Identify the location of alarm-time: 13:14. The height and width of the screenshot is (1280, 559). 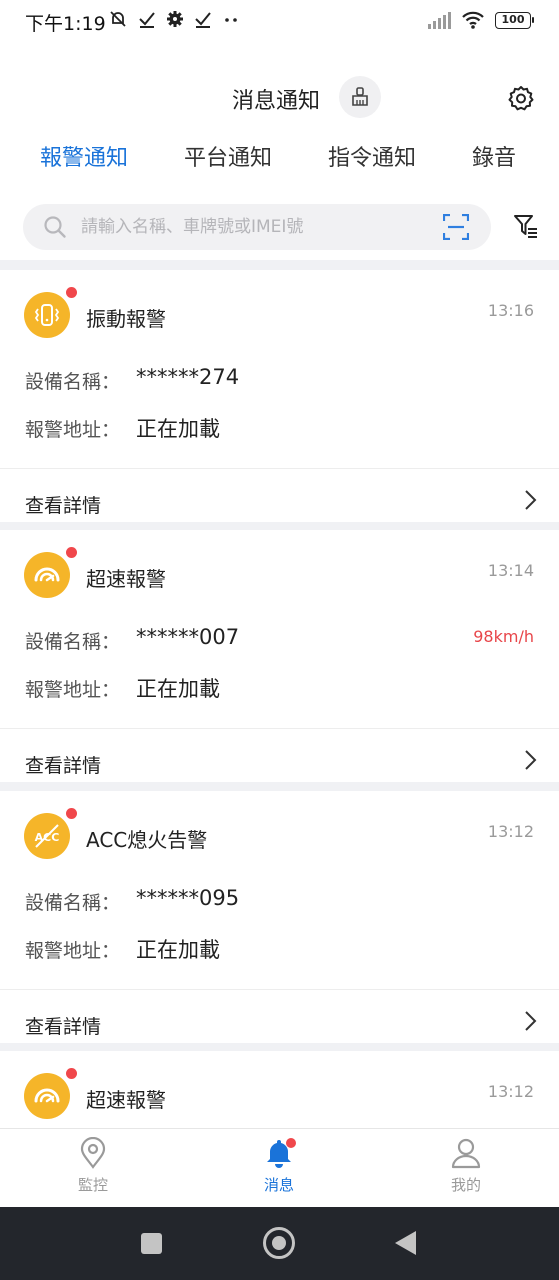
(510, 570).